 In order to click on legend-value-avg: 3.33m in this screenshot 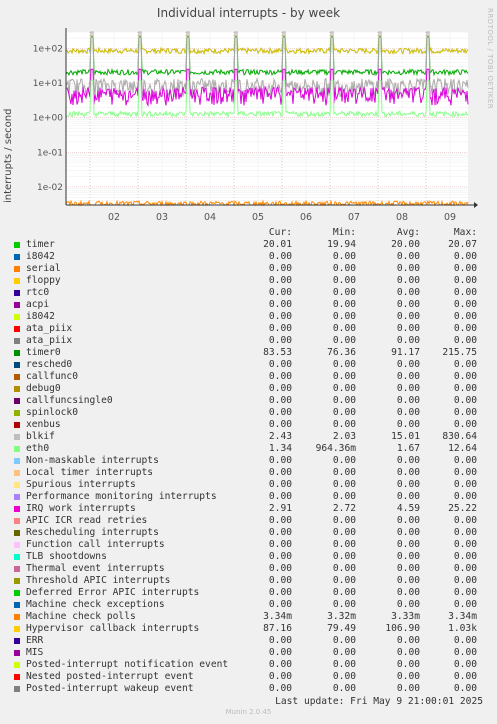, I will do `click(405, 616)`.